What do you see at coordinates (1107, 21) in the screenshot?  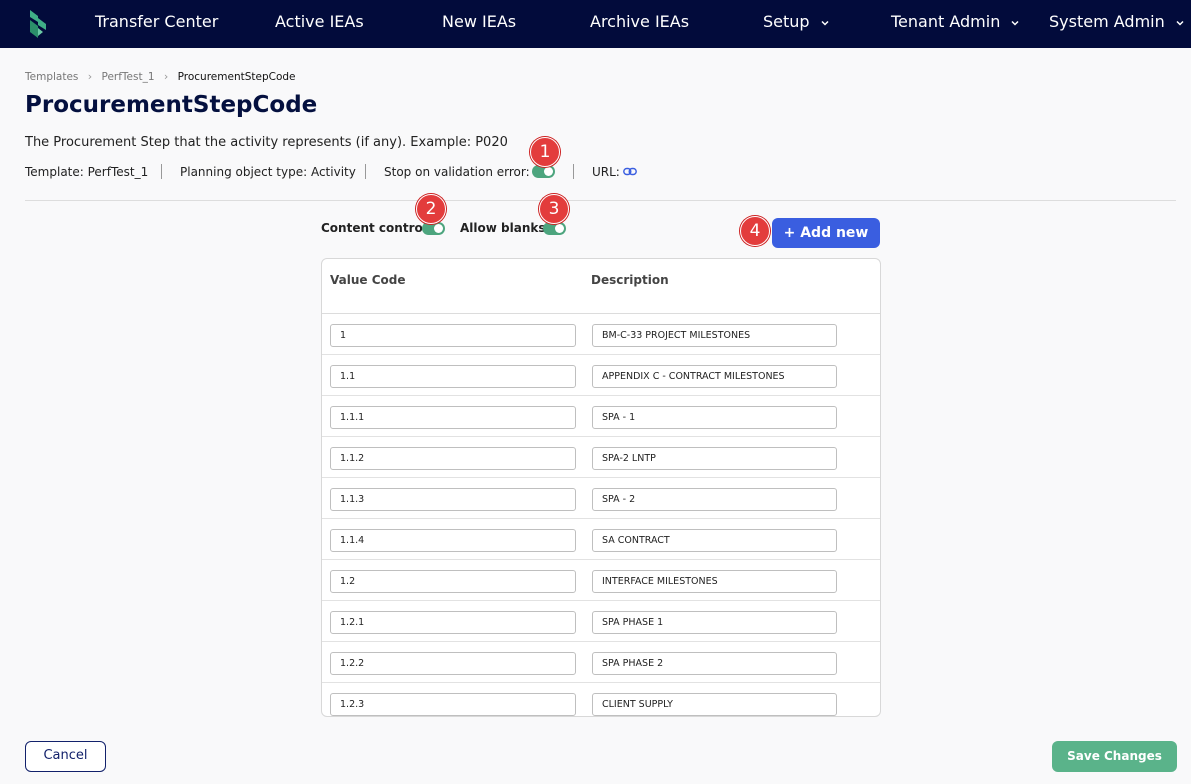 I see `nav-label: System Admin` at bounding box center [1107, 21].